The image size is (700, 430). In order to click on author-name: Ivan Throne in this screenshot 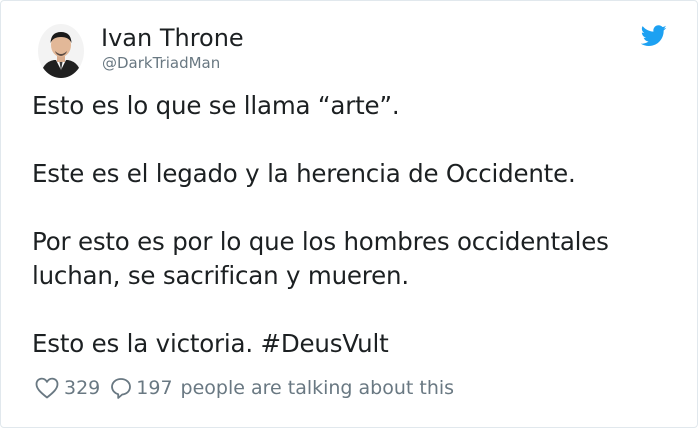, I will do `click(172, 38)`.